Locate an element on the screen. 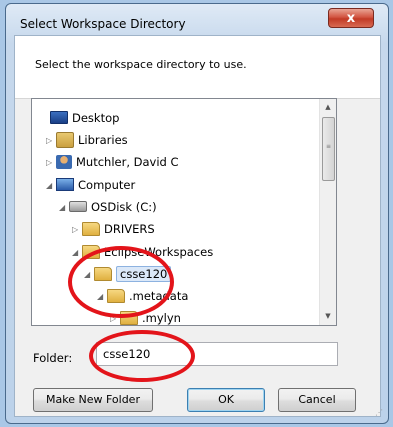 The width and height of the screenshot is (393, 427). tree-item-desktop: Desktop is located at coordinates (79, 118).